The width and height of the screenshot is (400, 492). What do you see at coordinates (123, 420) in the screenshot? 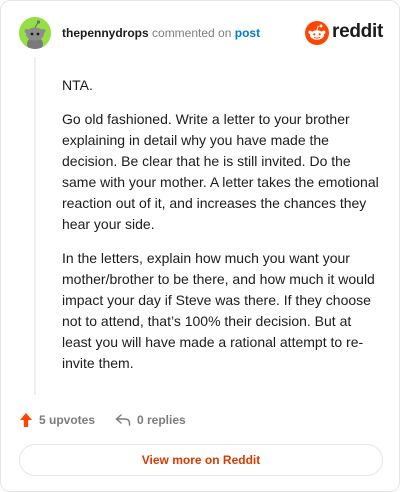
I see `reply-arrow-icon` at bounding box center [123, 420].